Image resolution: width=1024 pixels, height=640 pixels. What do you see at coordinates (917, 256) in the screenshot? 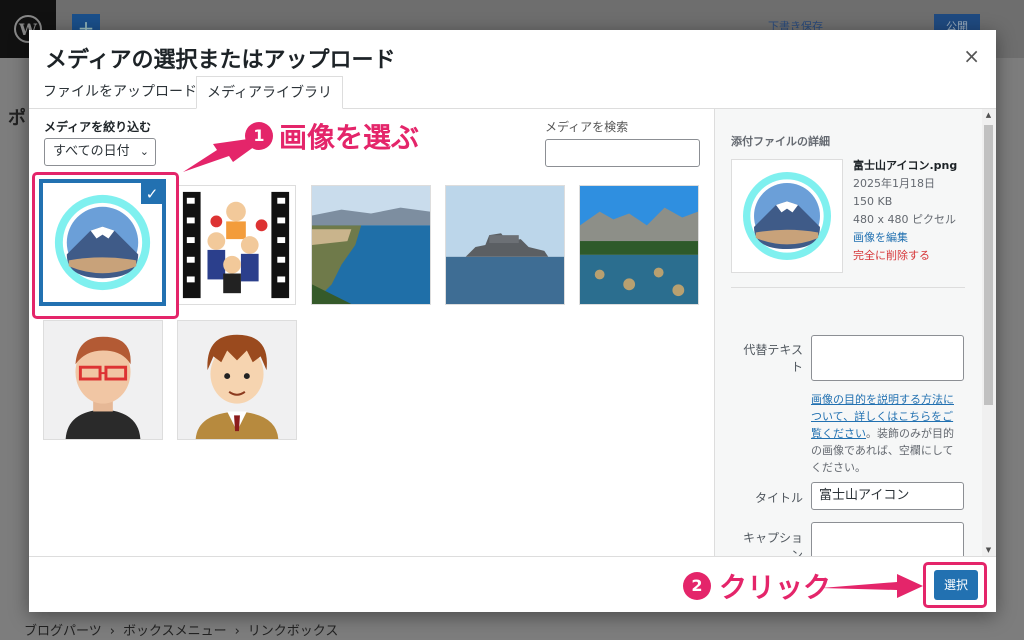
I see `delete-permanently-link: 完全に削除する` at bounding box center [917, 256].